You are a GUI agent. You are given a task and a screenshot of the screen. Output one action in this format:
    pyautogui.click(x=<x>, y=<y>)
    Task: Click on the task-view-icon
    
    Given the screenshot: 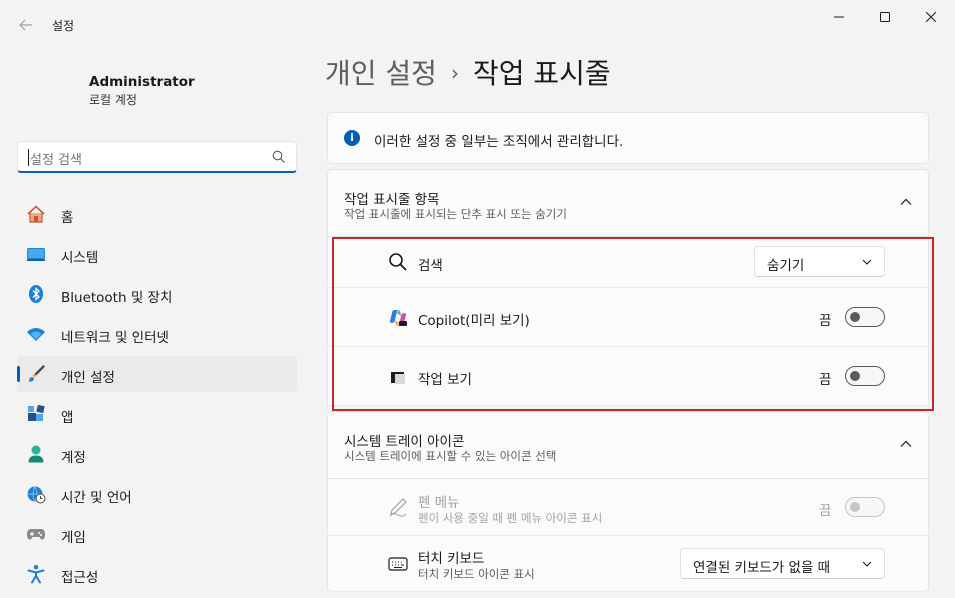 What is the action you would take?
    pyautogui.click(x=398, y=378)
    